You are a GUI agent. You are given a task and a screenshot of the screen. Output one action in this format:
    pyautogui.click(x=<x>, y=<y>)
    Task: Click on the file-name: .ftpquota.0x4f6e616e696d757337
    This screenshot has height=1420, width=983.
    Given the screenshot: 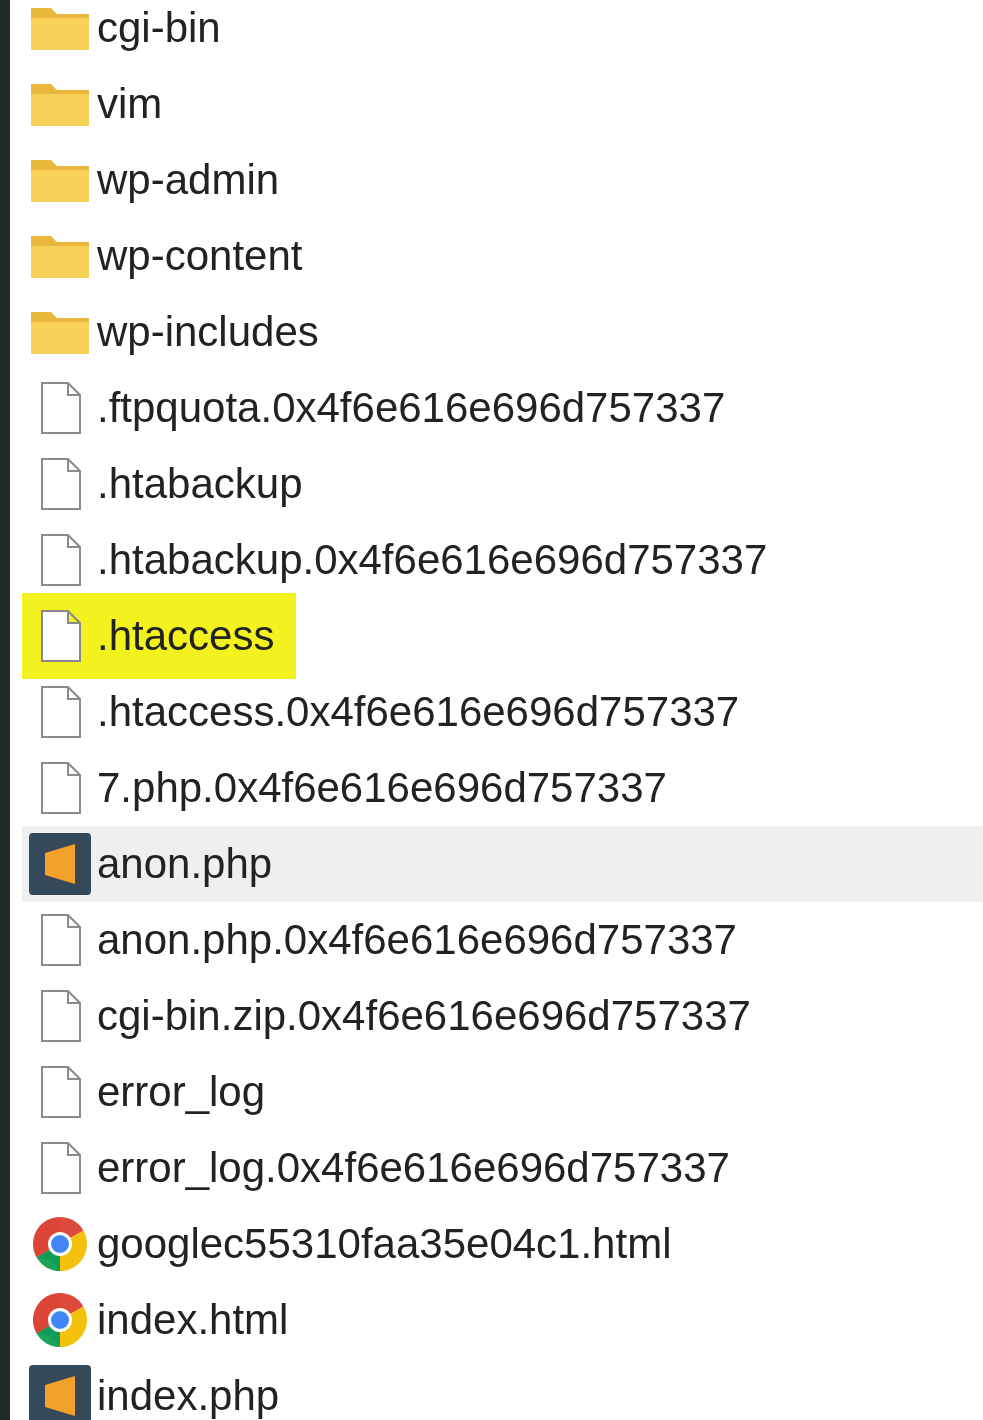 What is the action you would take?
    pyautogui.click(x=411, y=408)
    